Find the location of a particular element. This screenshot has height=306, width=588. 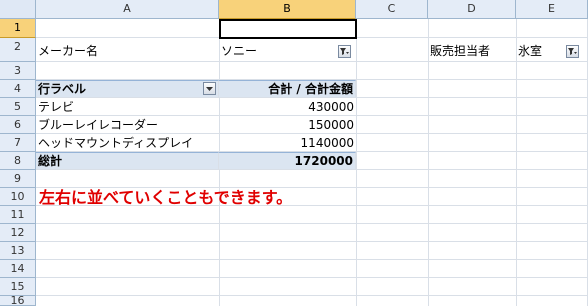

column-header-c: C is located at coordinates (392, 9).